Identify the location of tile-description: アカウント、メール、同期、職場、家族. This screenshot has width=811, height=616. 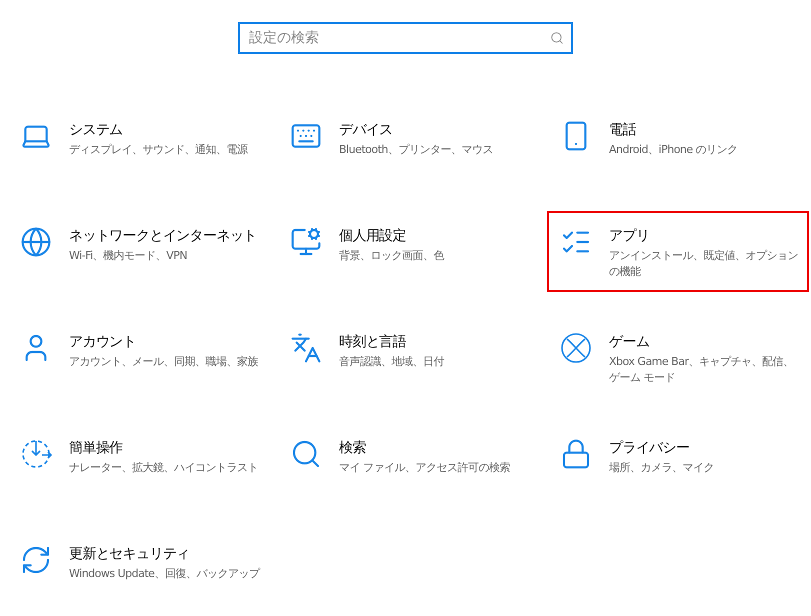
(163, 362).